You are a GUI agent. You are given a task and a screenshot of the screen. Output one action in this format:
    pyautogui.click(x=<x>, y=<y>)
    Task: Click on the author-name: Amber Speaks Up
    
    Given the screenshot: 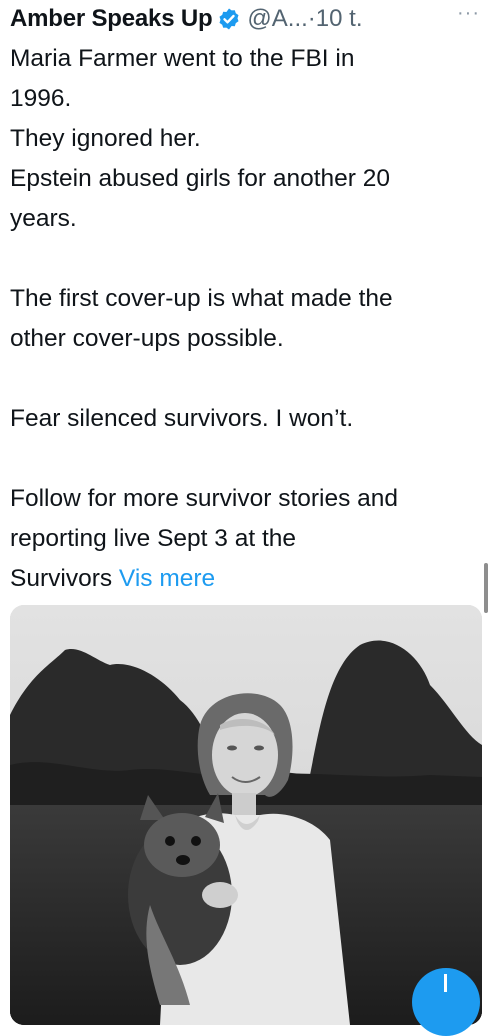 What is the action you would take?
    pyautogui.click(x=111, y=19)
    